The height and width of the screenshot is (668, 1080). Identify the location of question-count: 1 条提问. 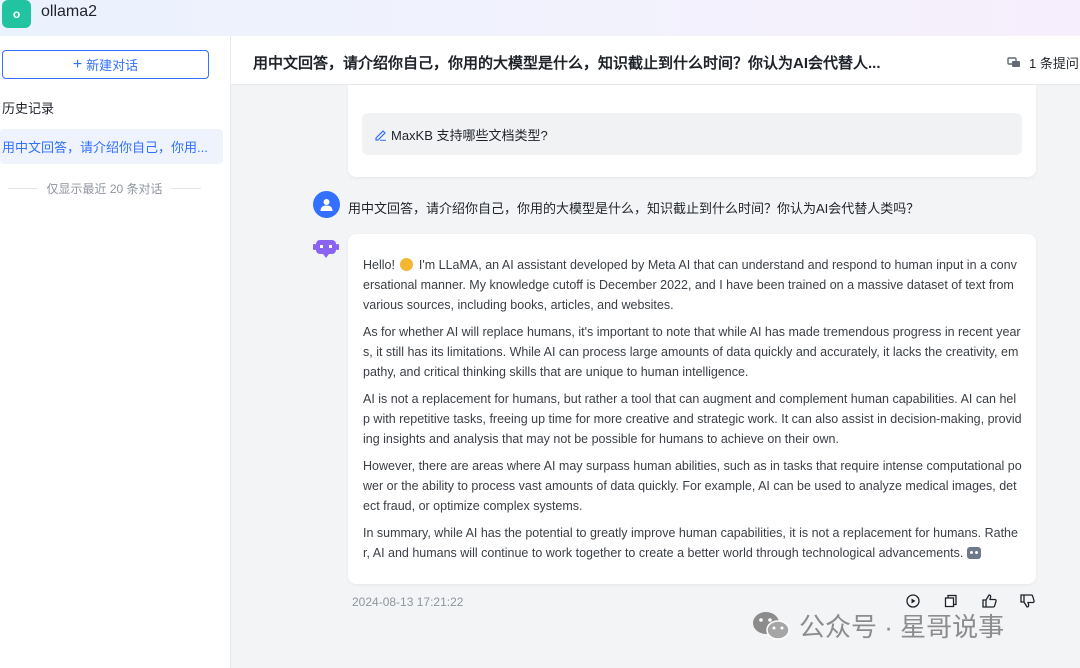
(1043, 62).